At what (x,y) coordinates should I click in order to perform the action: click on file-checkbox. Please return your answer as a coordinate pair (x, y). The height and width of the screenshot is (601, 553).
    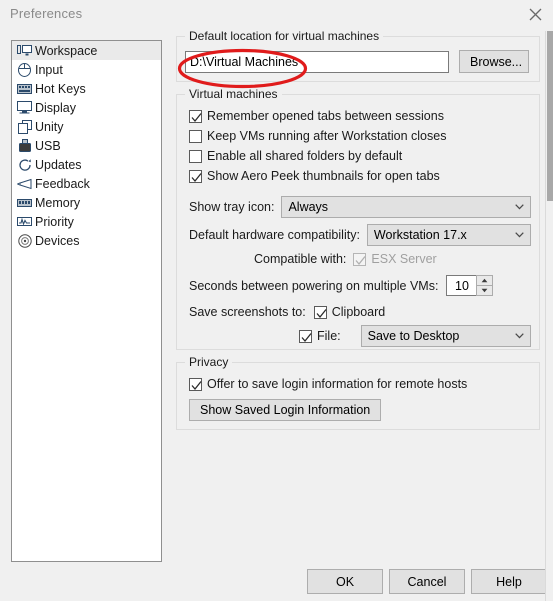
    Looking at the image, I should click on (305, 336).